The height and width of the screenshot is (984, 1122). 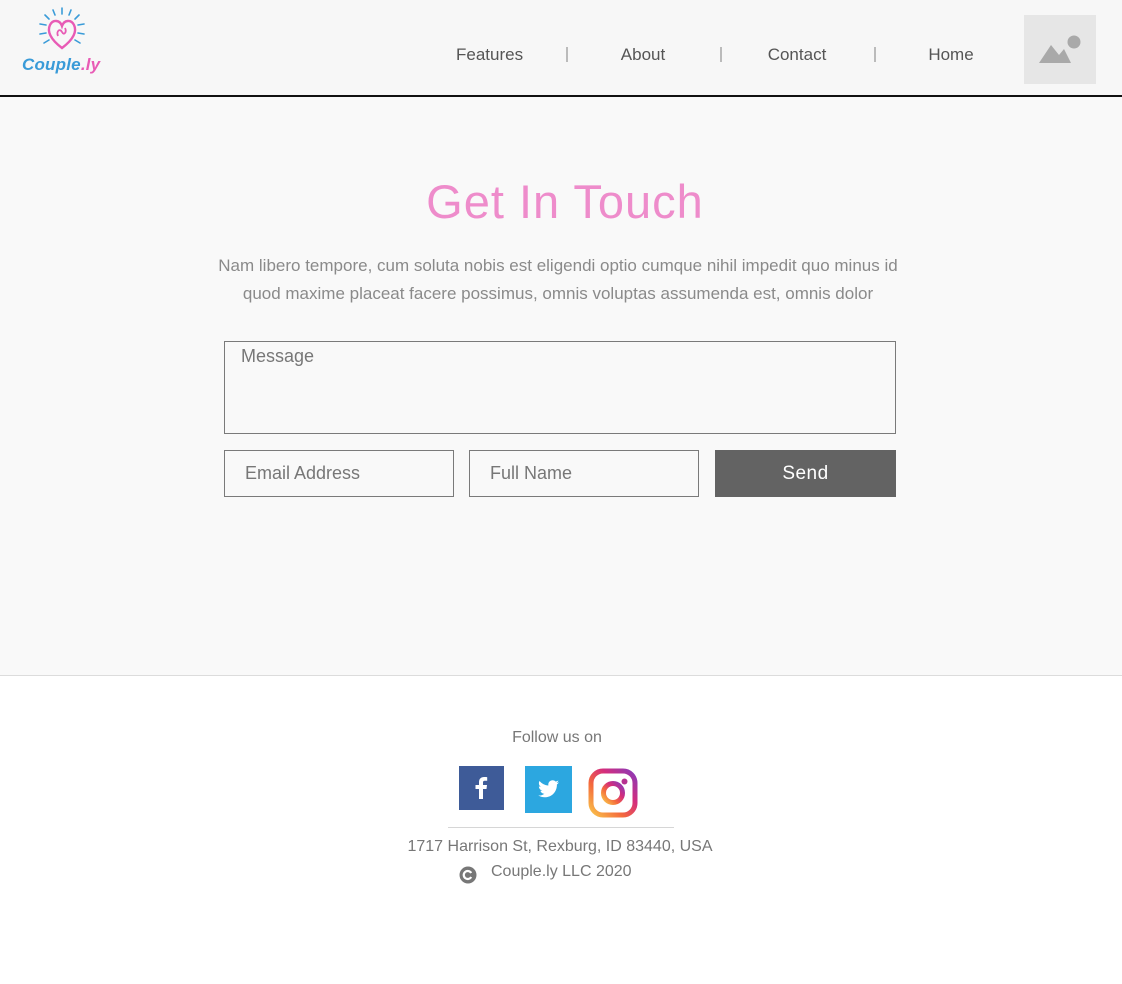 I want to click on nav-contact: Contact, so click(x=797, y=55).